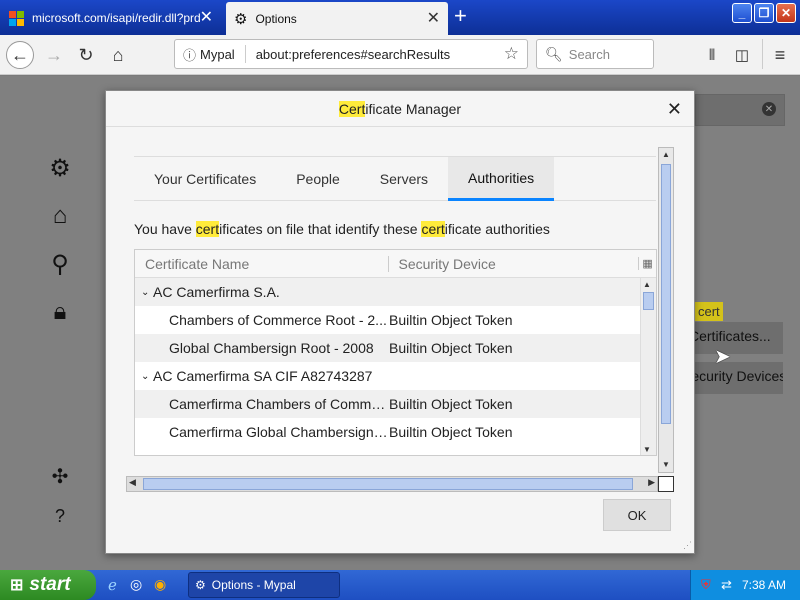 This screenshot has width=800, height=600. What do you see at coordinates (404, 179) in the screenshot?
I see `tab-servers: Servers` at bounding box center [404, 179].